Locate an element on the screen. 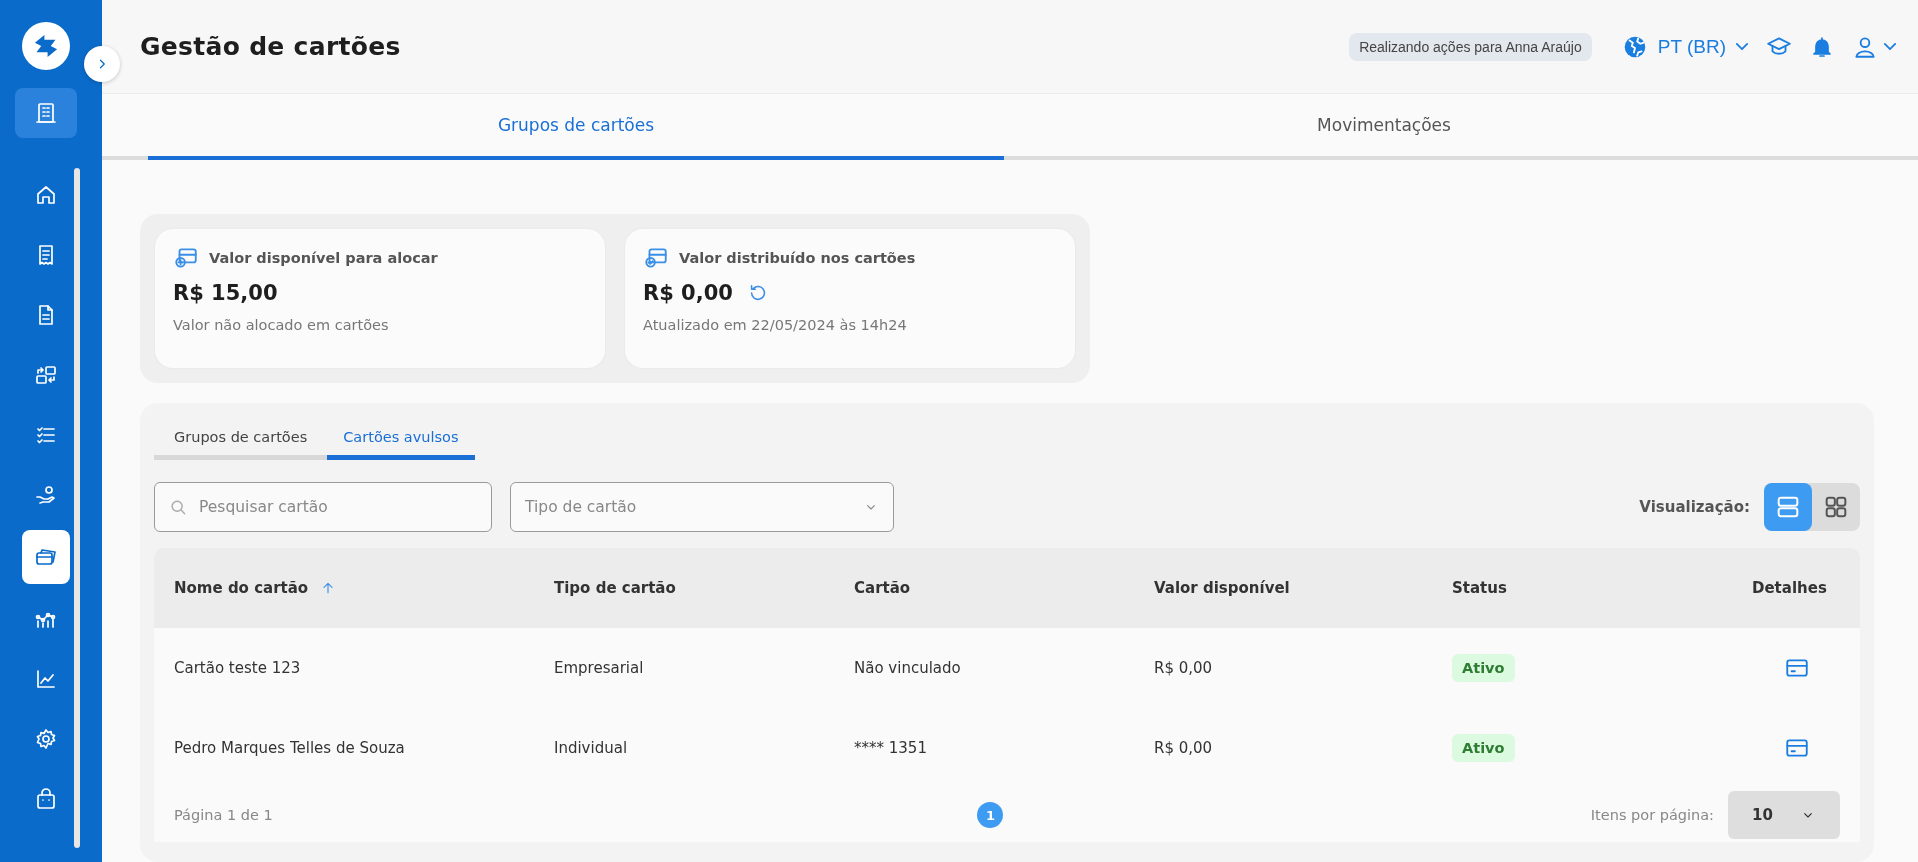 The width and height of the screenshot is (1918, 862). notifications-button is located at coordinates (1822, 46).